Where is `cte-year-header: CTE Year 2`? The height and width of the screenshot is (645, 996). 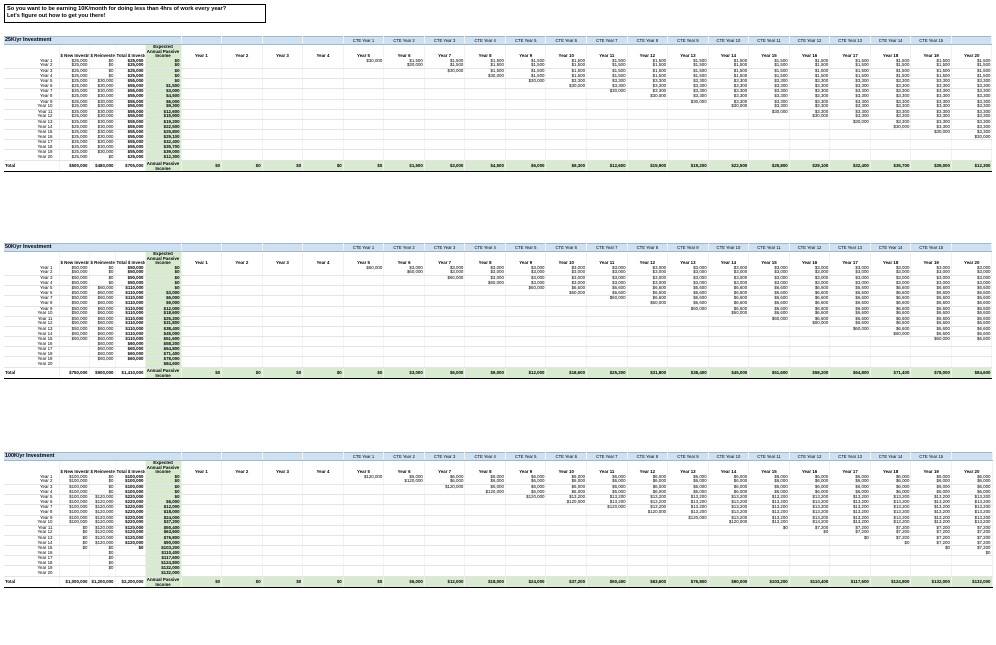 cte-year-header: CTE Year 2 is located at coordinates (404, 456).